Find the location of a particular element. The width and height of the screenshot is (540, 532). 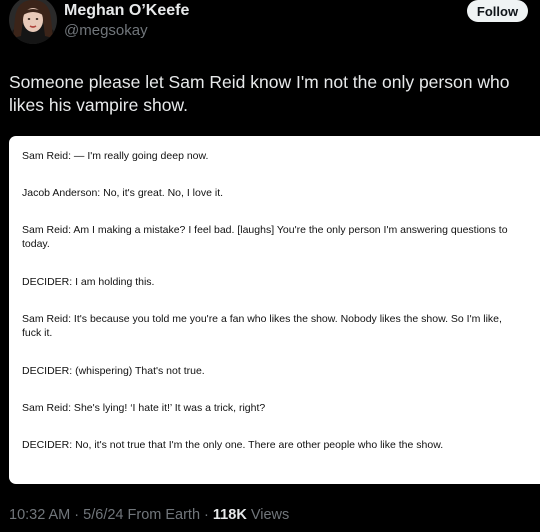

author-handle: @megsokay is located at coordinates (106, 30).